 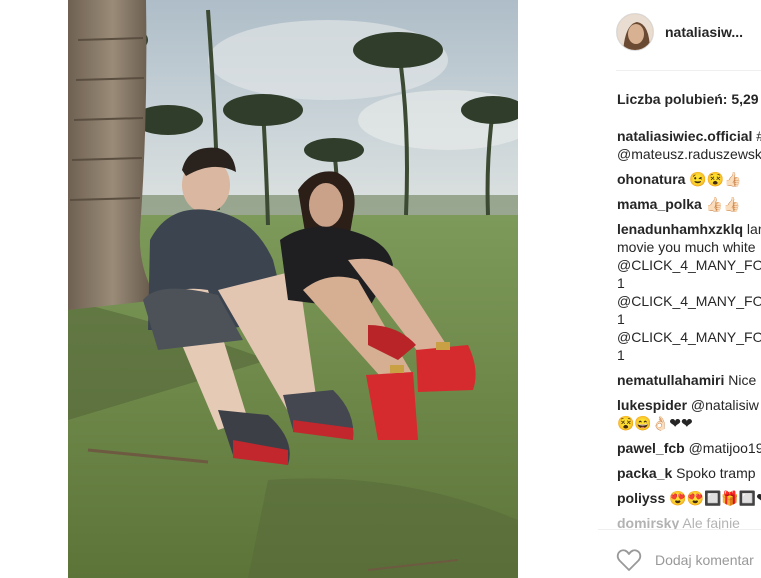 I want to click on comment-composer: Dodaj komentar, so click(x=679, y=553).